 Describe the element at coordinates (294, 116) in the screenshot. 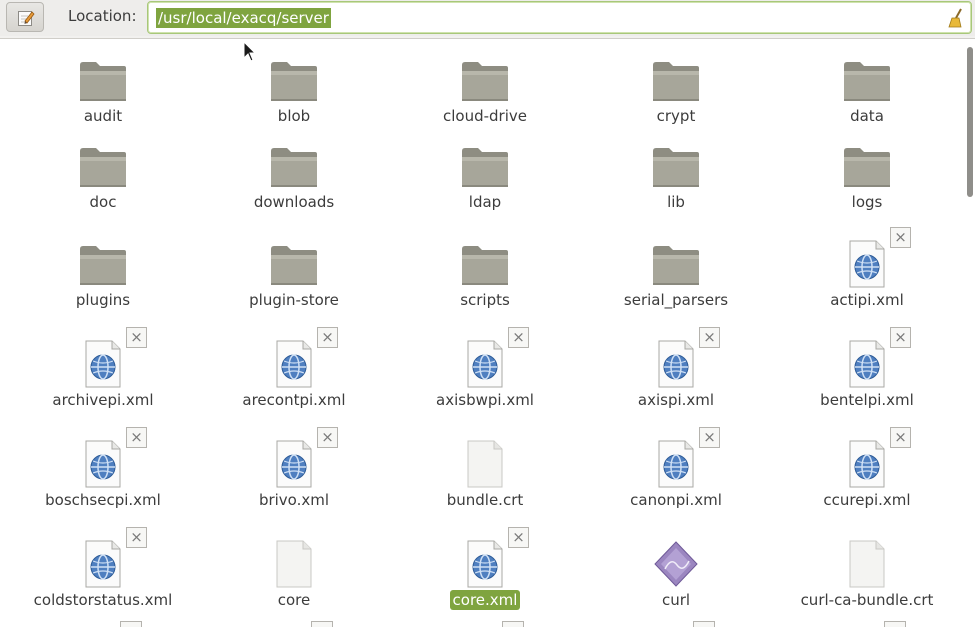

I see `file-name: blob` at that location.